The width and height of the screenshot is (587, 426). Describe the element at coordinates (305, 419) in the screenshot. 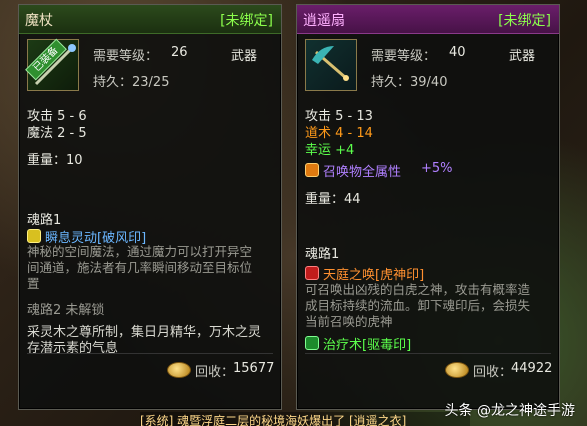

I see `system-message: [系统] 魂暨浮庭二层的秘境海妖爆出了 [逍遥之衣]` at that location.